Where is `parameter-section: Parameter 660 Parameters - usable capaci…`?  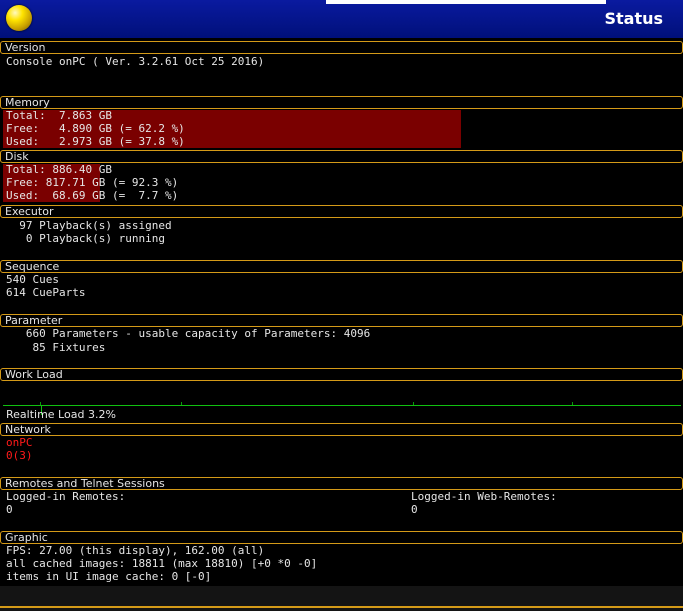 parameter-section: Parameter 660 Parameters - usable capaci… is located at coordinates (341, 341).